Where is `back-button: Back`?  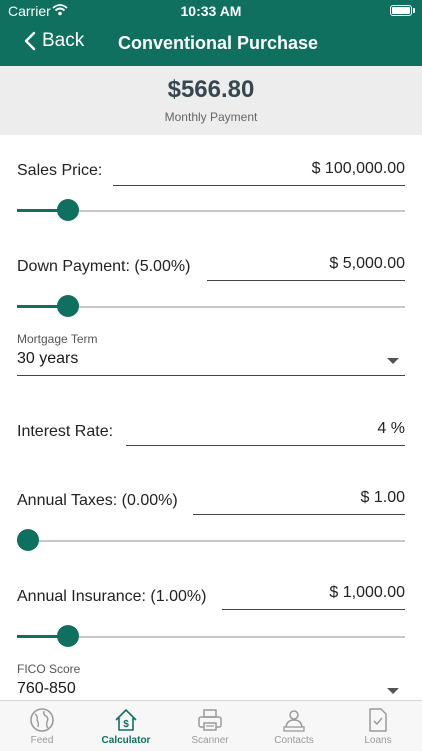
back-button: Back is located at coordinates (54, 41).